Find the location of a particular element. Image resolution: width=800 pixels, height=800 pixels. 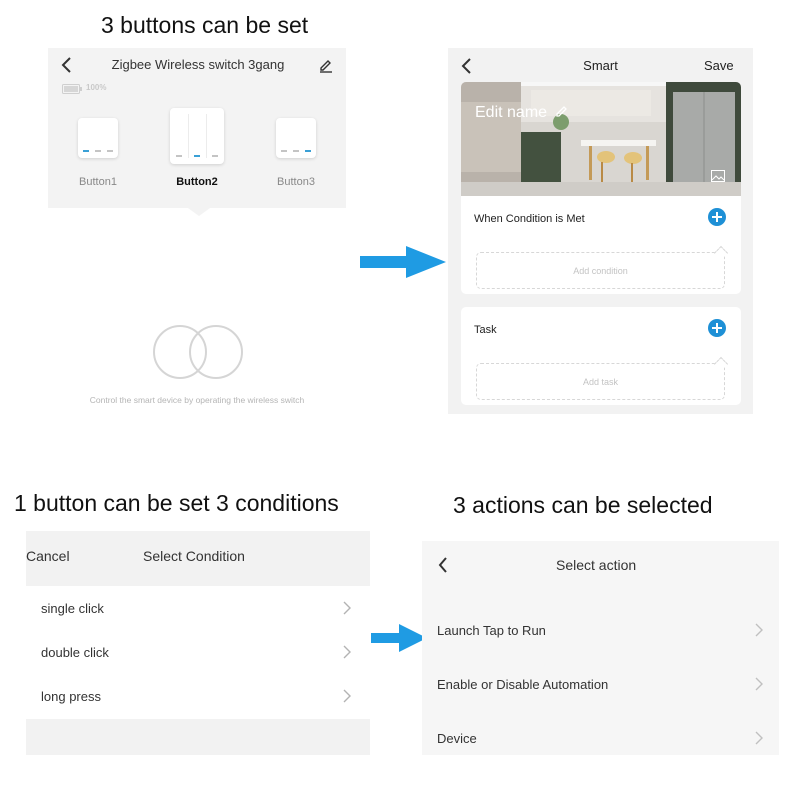

button-label: Button3 is located at coordinates (296, 182).